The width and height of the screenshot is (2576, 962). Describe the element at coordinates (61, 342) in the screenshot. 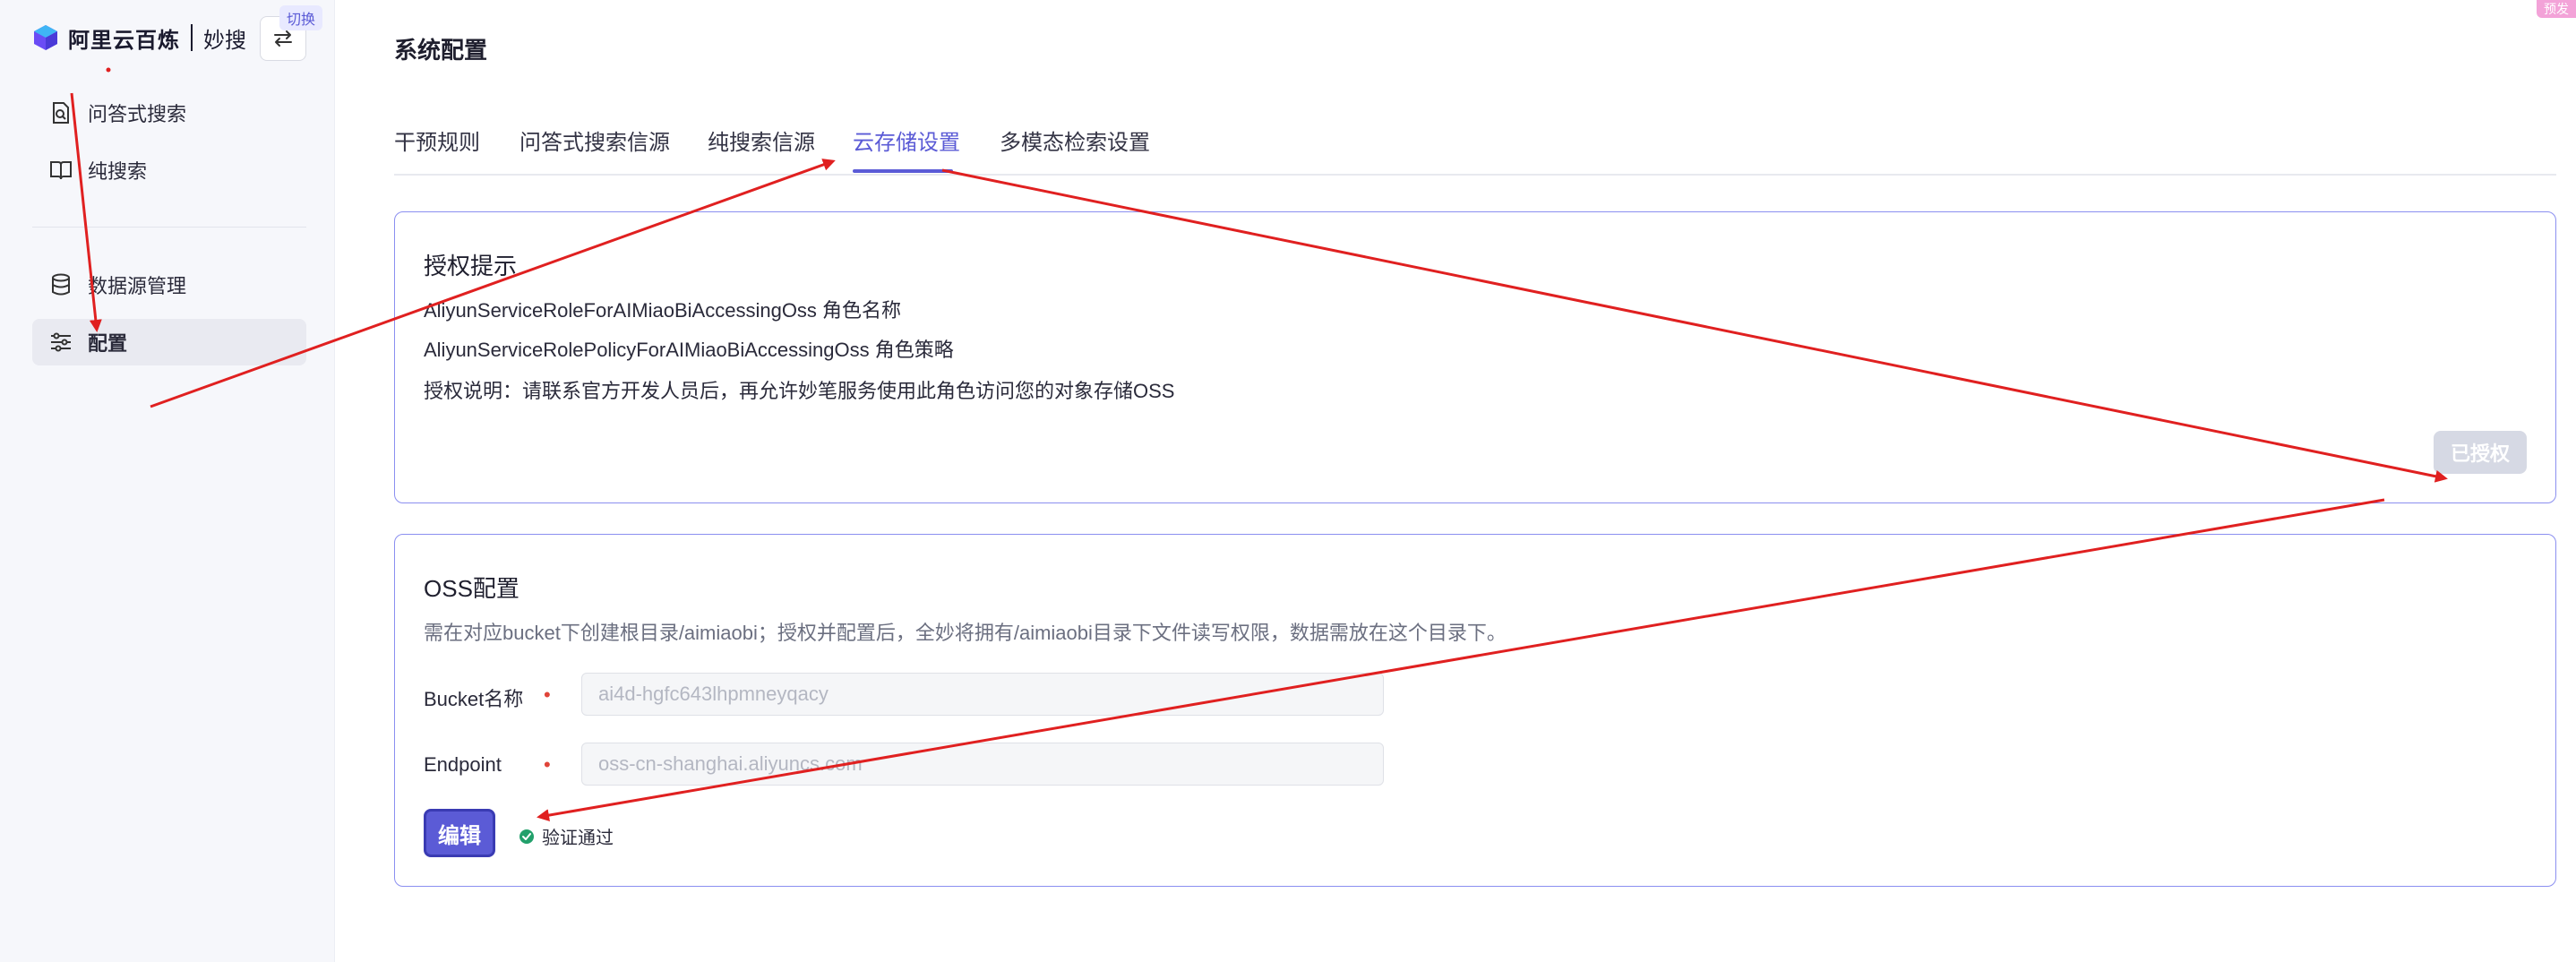

I see `sliders-icon` at that location.